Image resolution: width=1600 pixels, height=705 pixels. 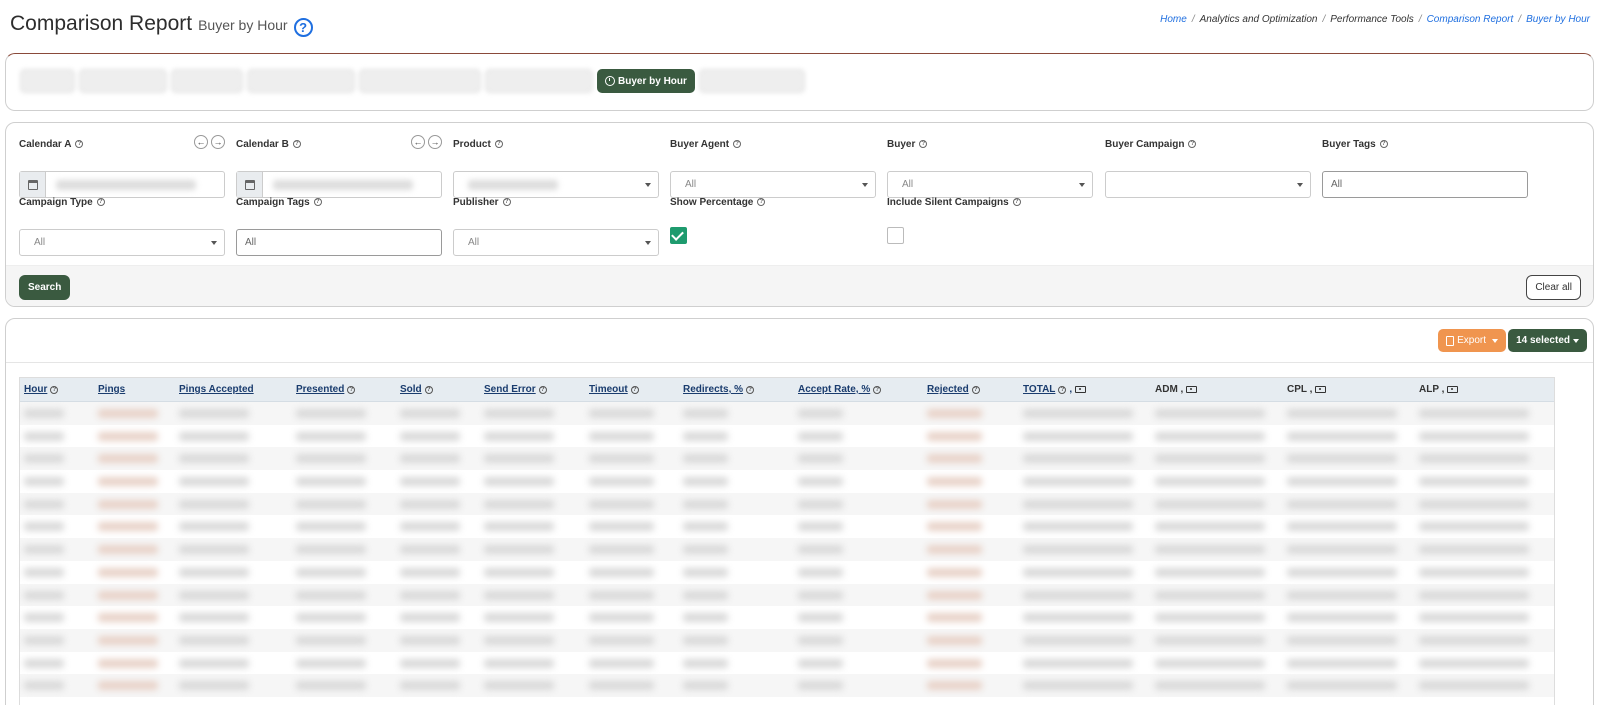 I want to click on buyer-select: All, so click(x=990, y=184).